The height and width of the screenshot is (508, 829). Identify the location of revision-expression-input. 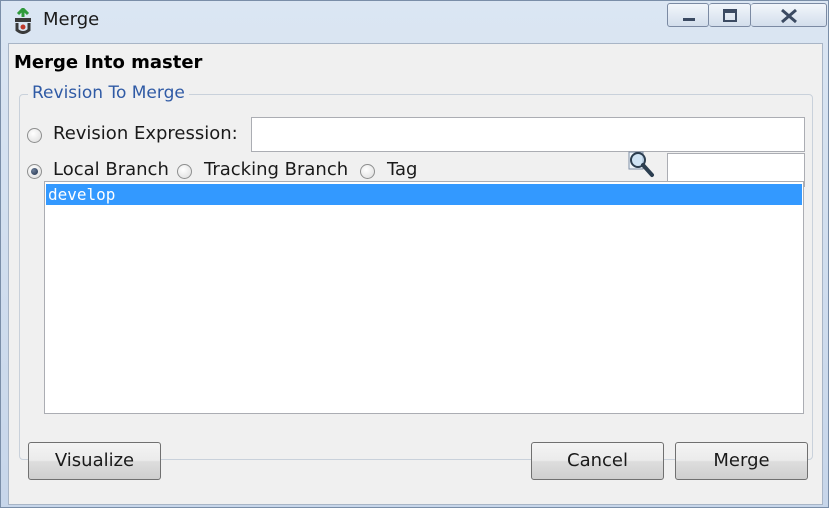
(528, 134).